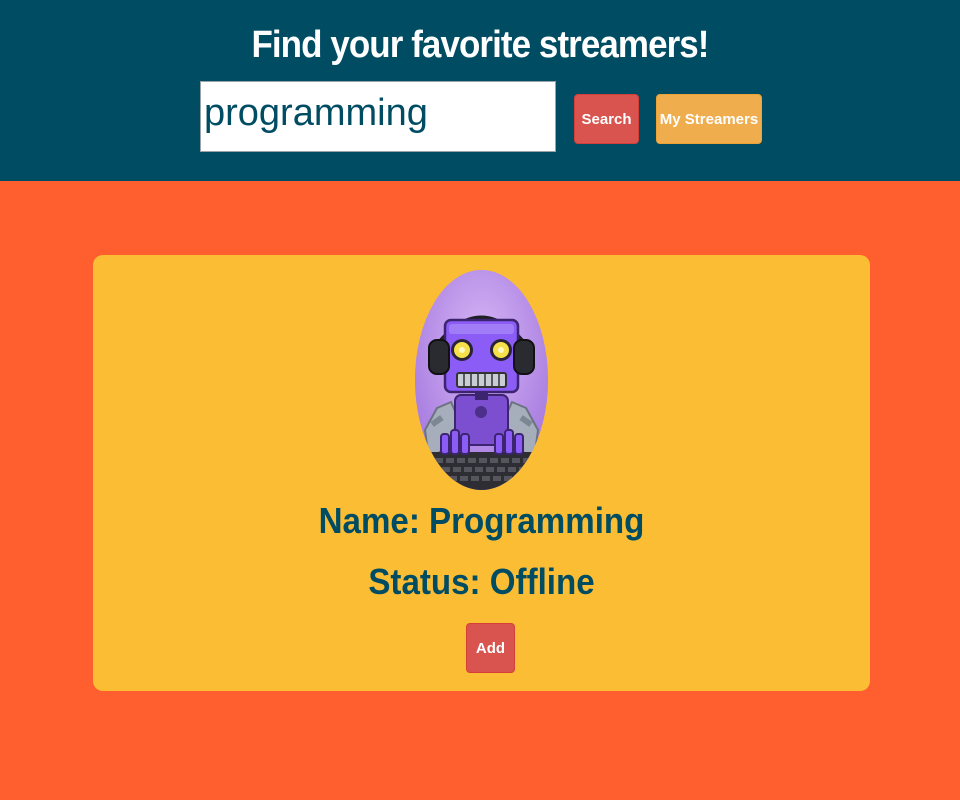  I want to click on robot-gamer-icon, so click(481, 380).